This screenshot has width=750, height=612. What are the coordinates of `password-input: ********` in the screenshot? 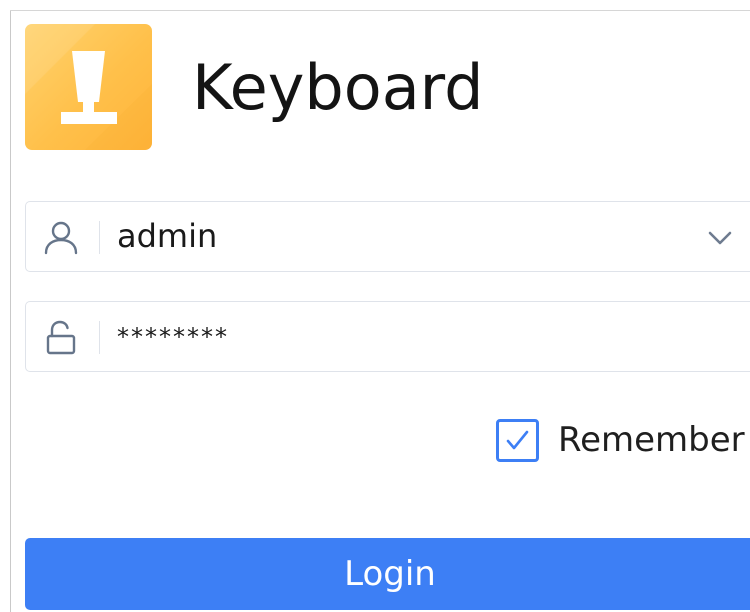 It's located at (173, 336).